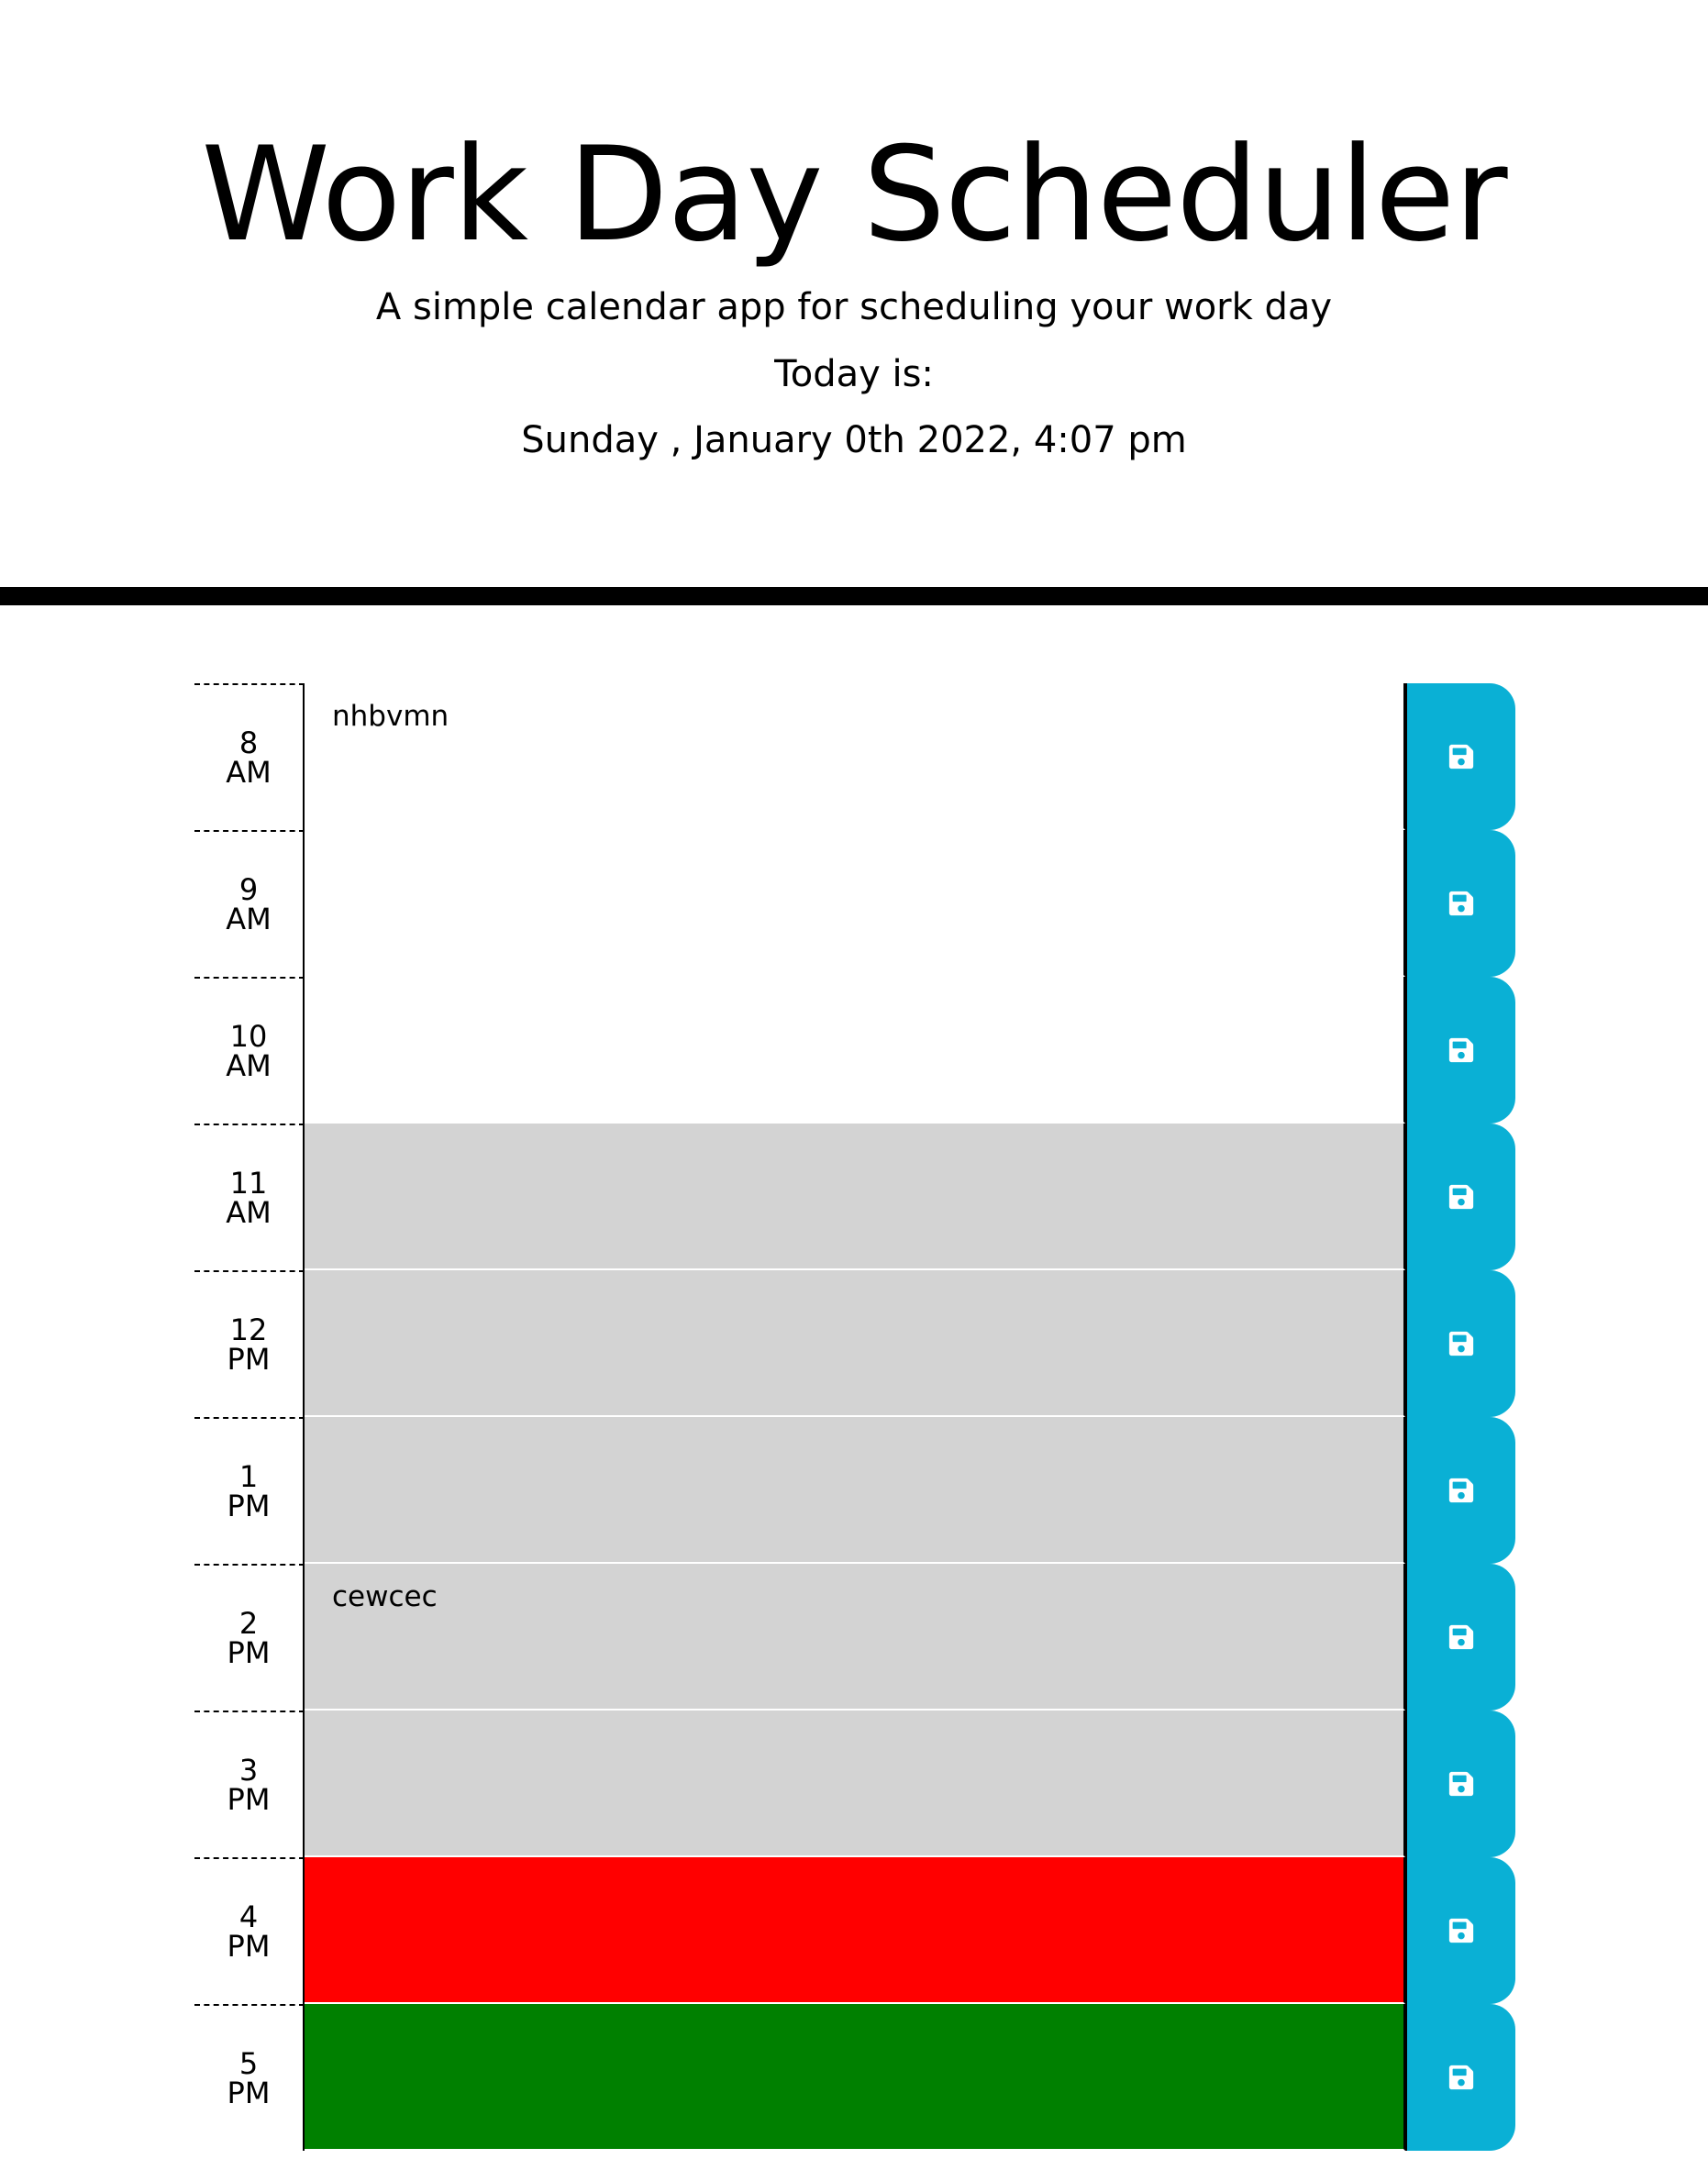 The height and width of the screenshot is (2159, 1708). I want to click on hour-label: 11 AM, so click(249, 1197).